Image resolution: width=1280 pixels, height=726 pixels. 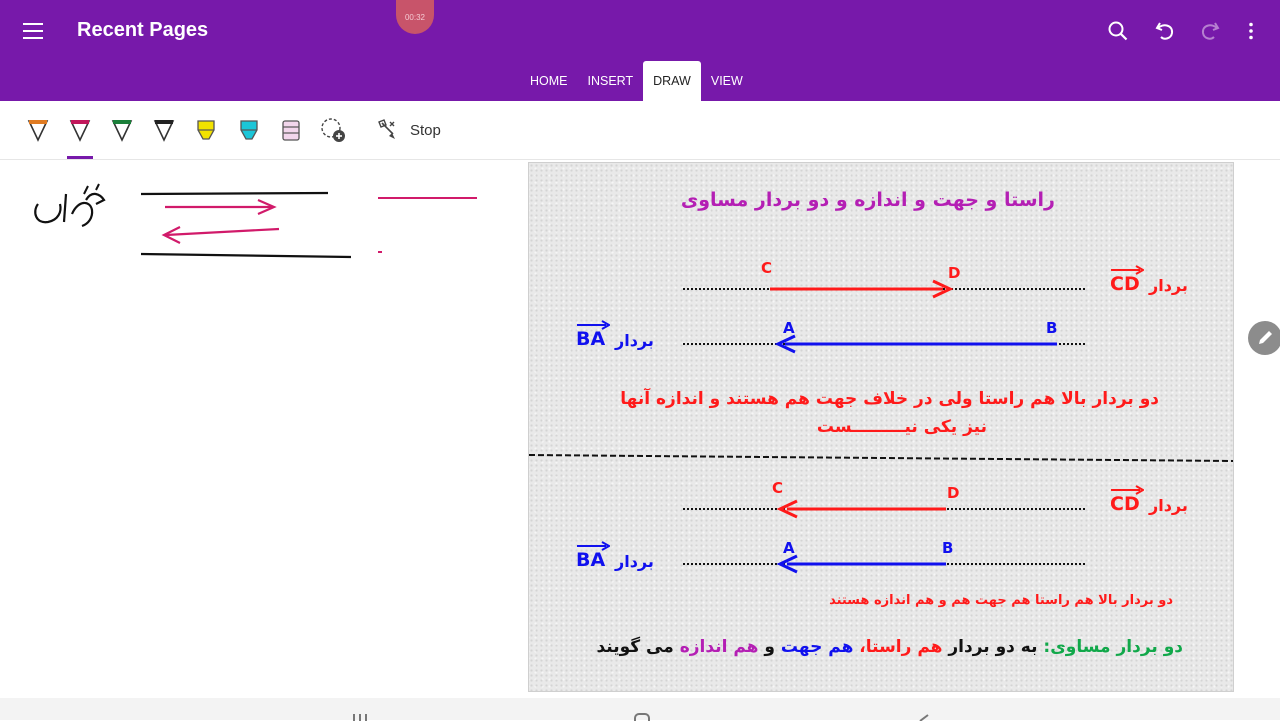 I want to click on definition-label: دو بردار مساوی:, so click(x=1113, y=647).